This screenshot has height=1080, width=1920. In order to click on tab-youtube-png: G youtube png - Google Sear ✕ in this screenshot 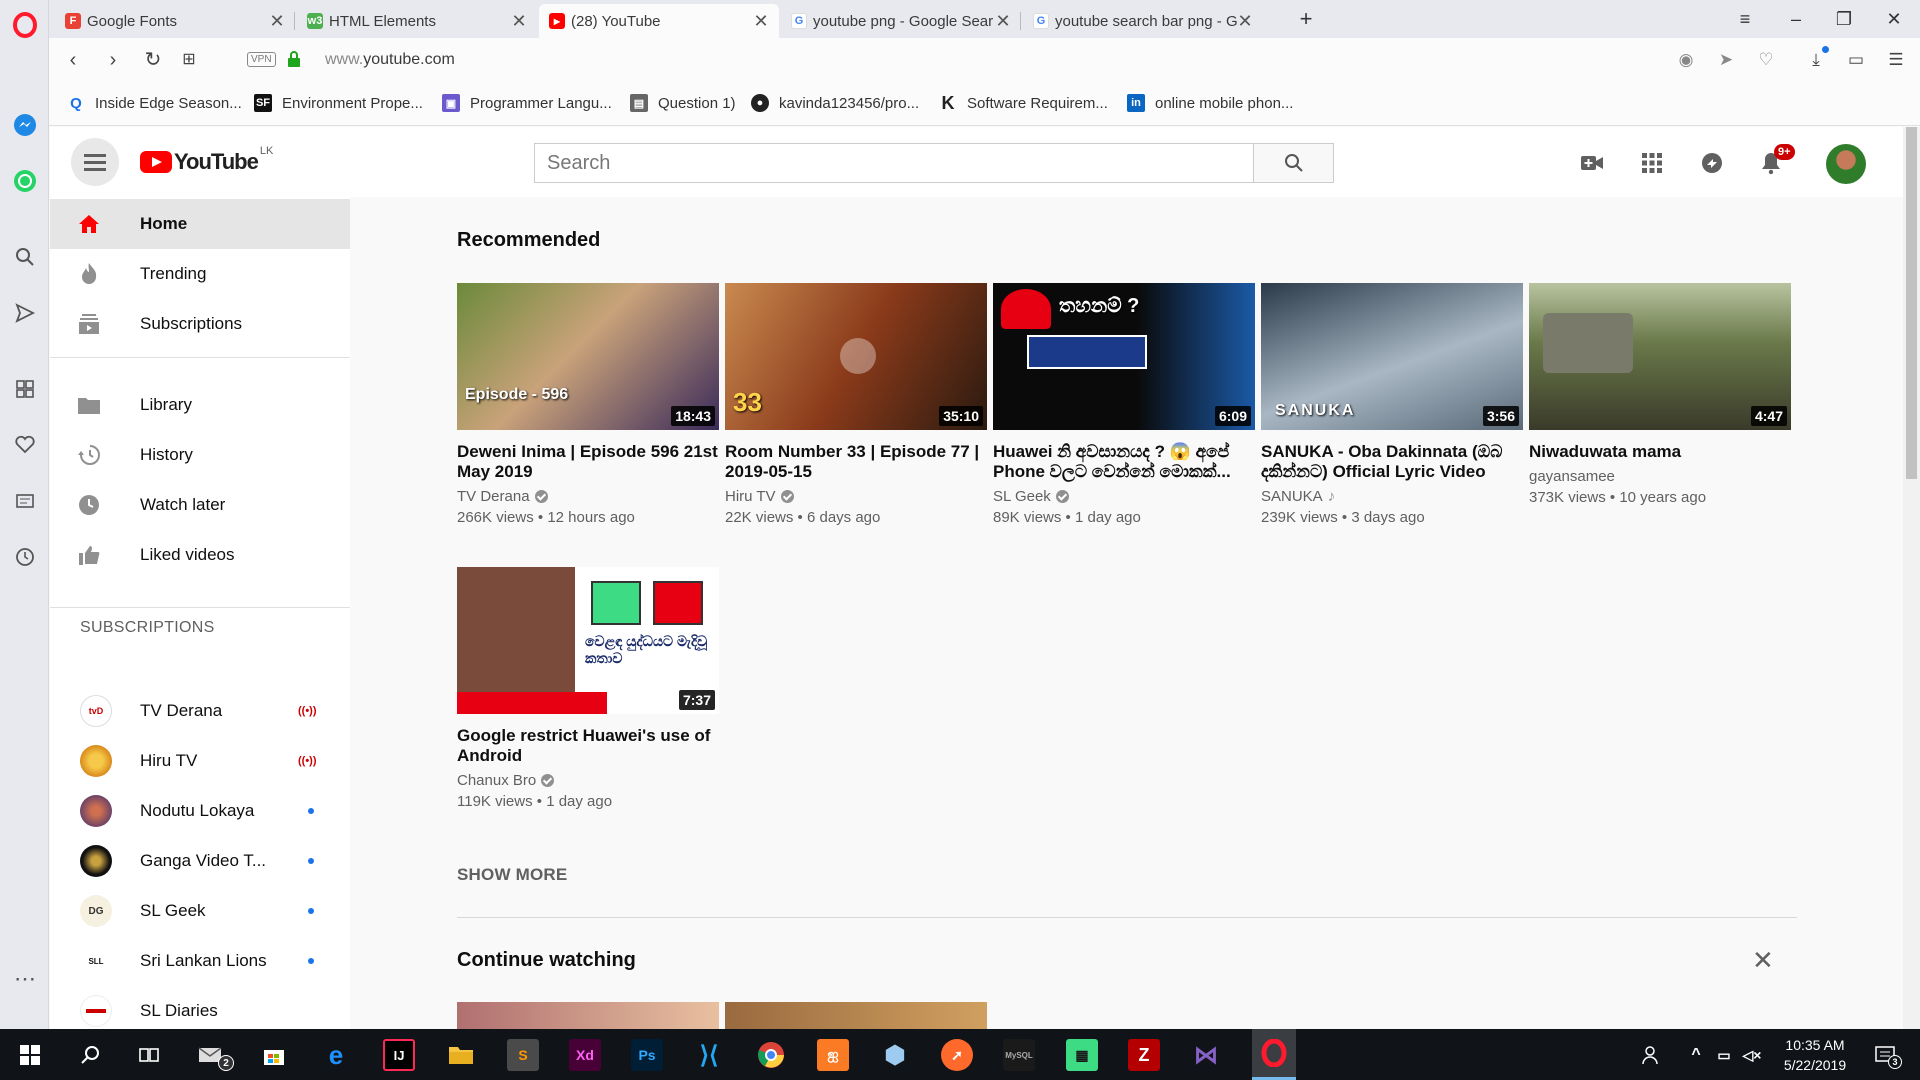, I will do `click(901, 21)`.